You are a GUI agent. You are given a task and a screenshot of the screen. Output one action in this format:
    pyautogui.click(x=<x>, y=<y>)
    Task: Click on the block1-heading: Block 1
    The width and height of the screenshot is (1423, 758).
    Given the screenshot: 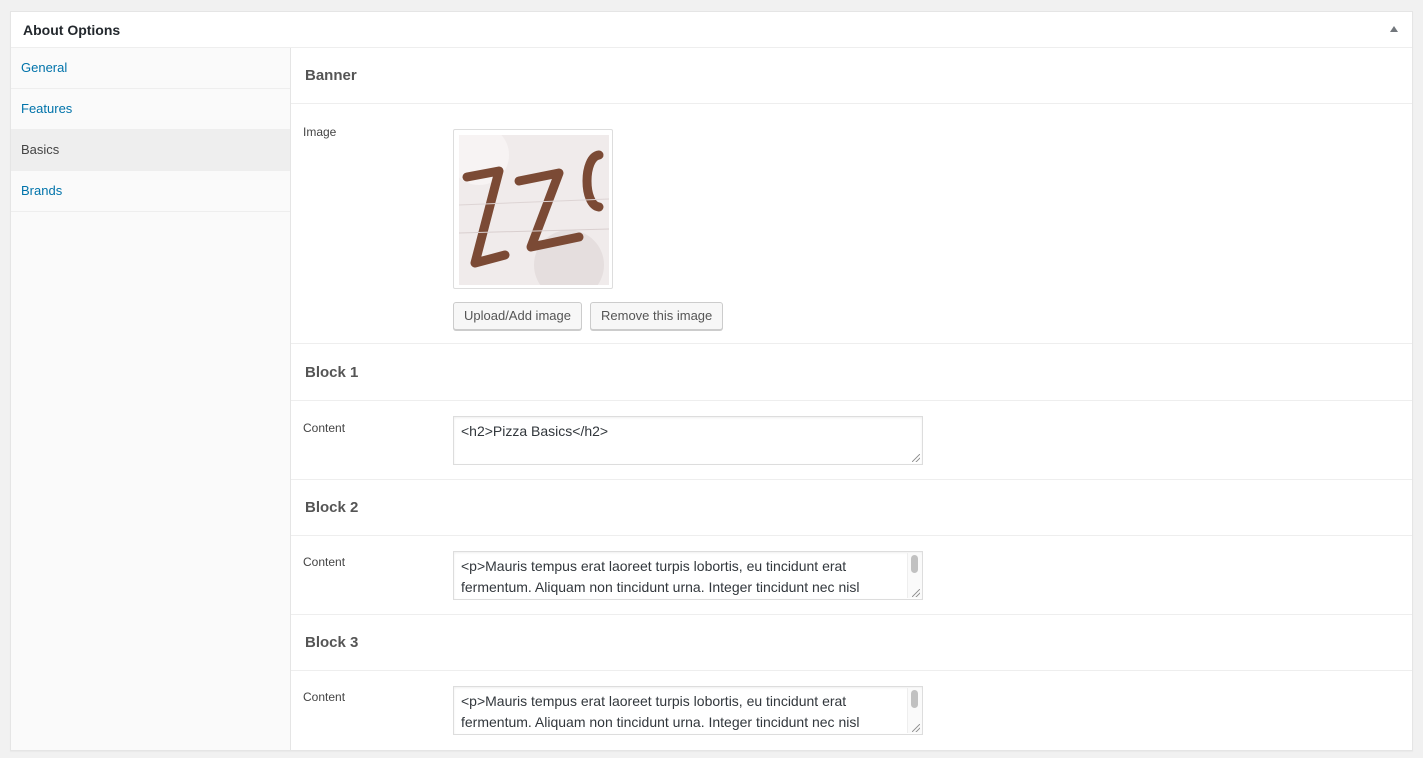 What is the action you would take?
    pyautogui.click(x=332, y=372)
    